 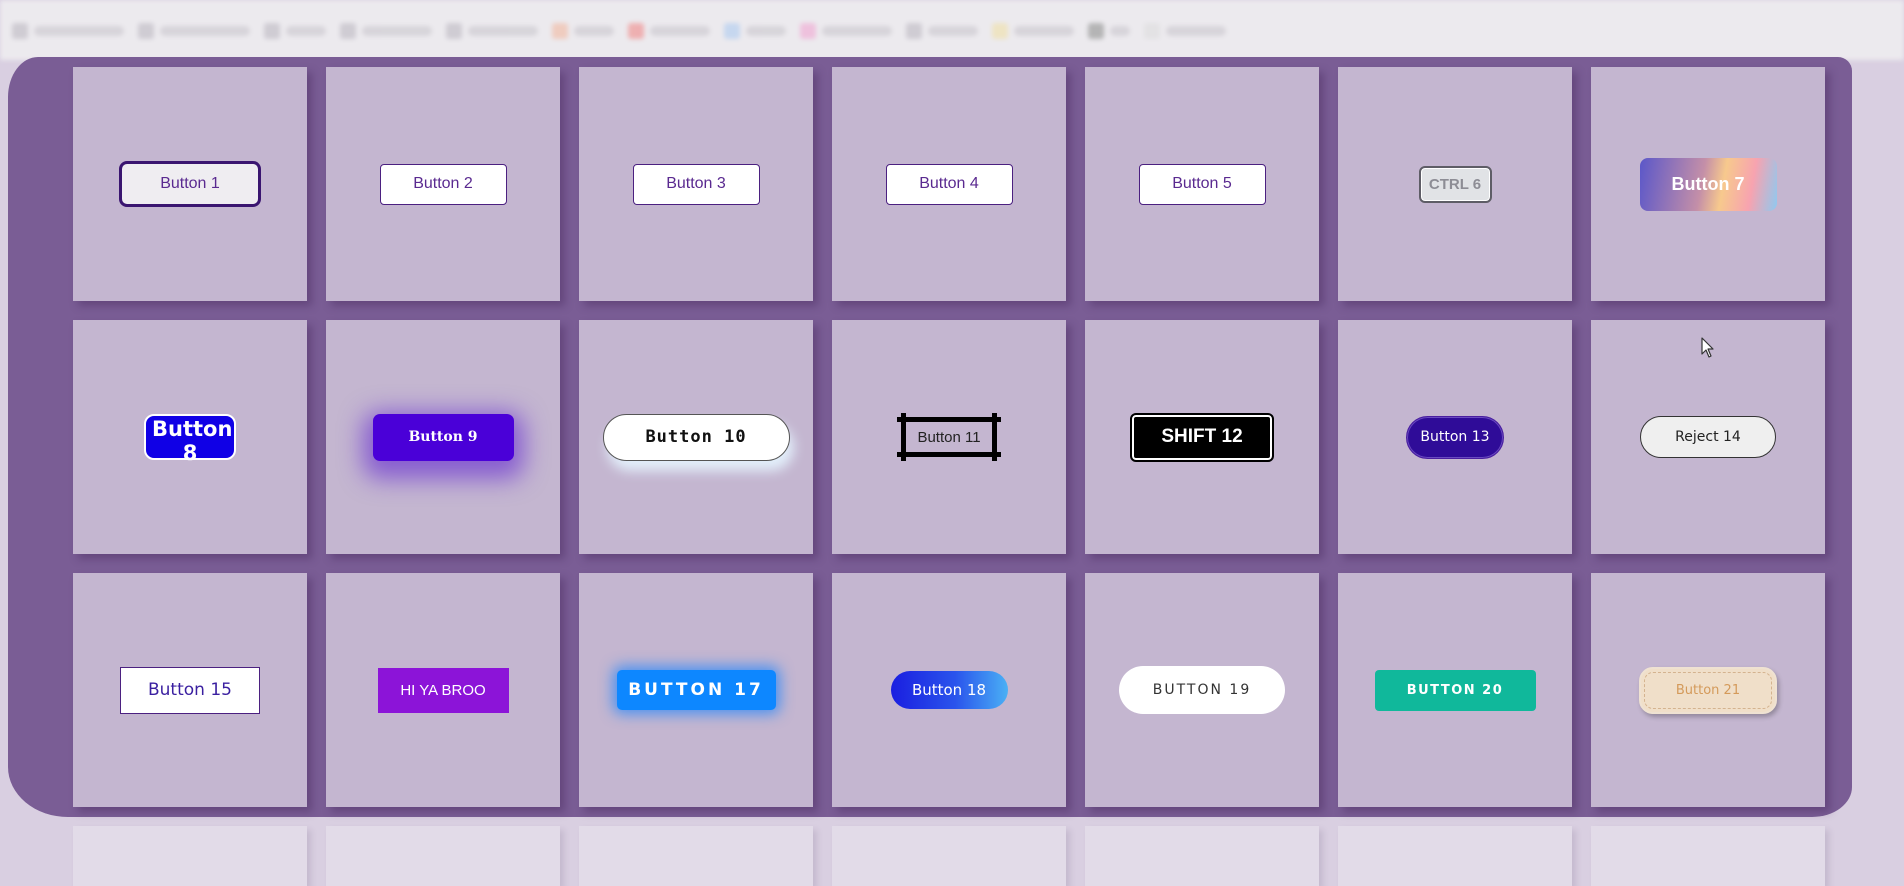 I want to click on button-cell: Button 13, so click(x=1455, y=437).